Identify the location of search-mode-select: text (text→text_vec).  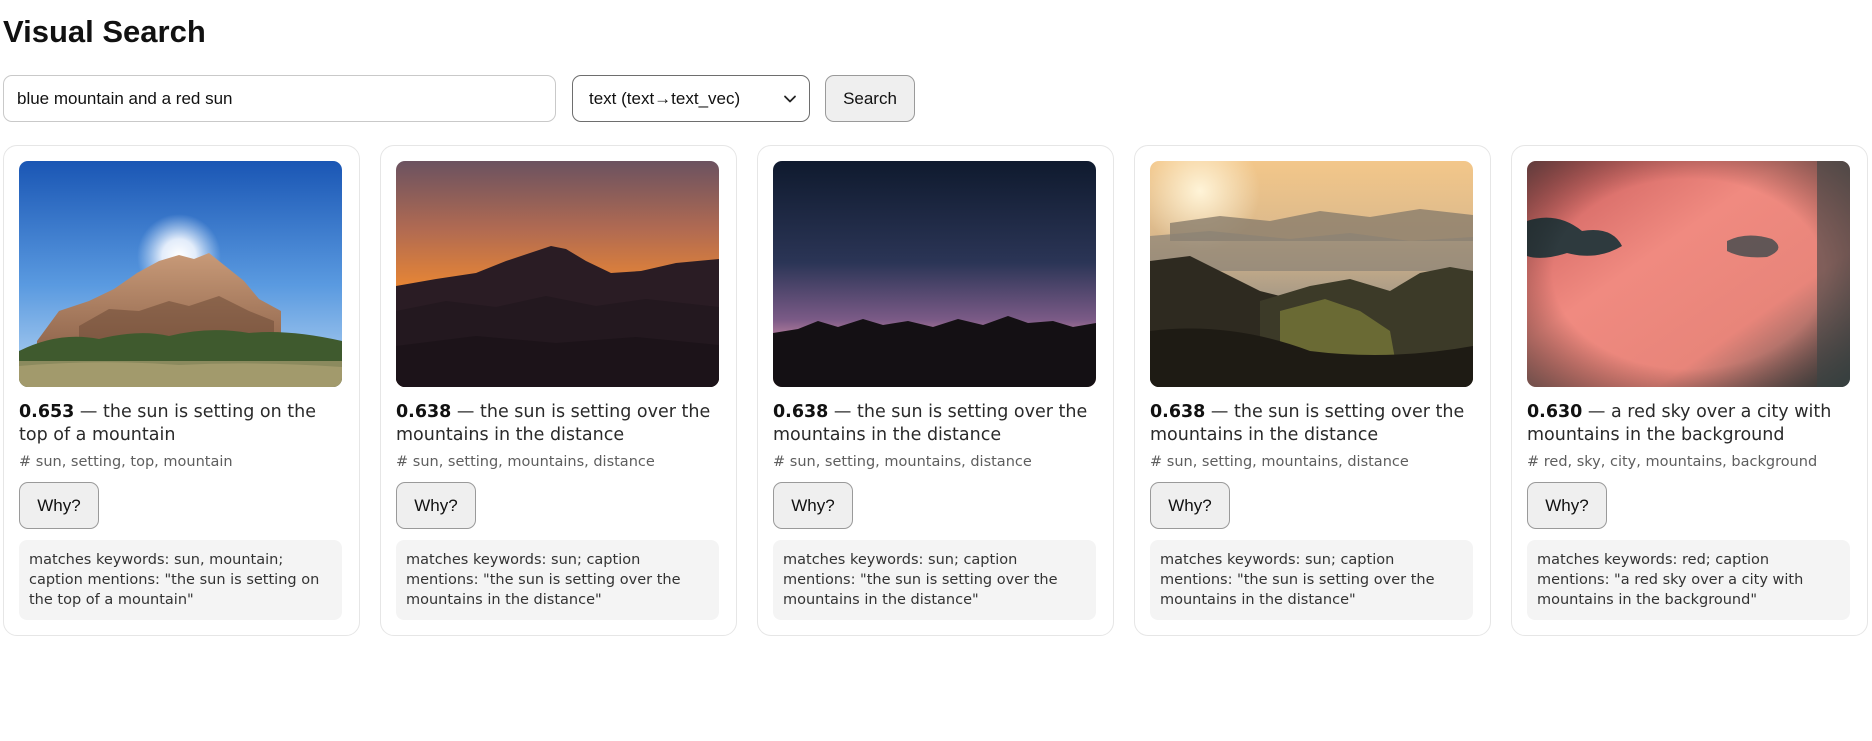
(691, 98).